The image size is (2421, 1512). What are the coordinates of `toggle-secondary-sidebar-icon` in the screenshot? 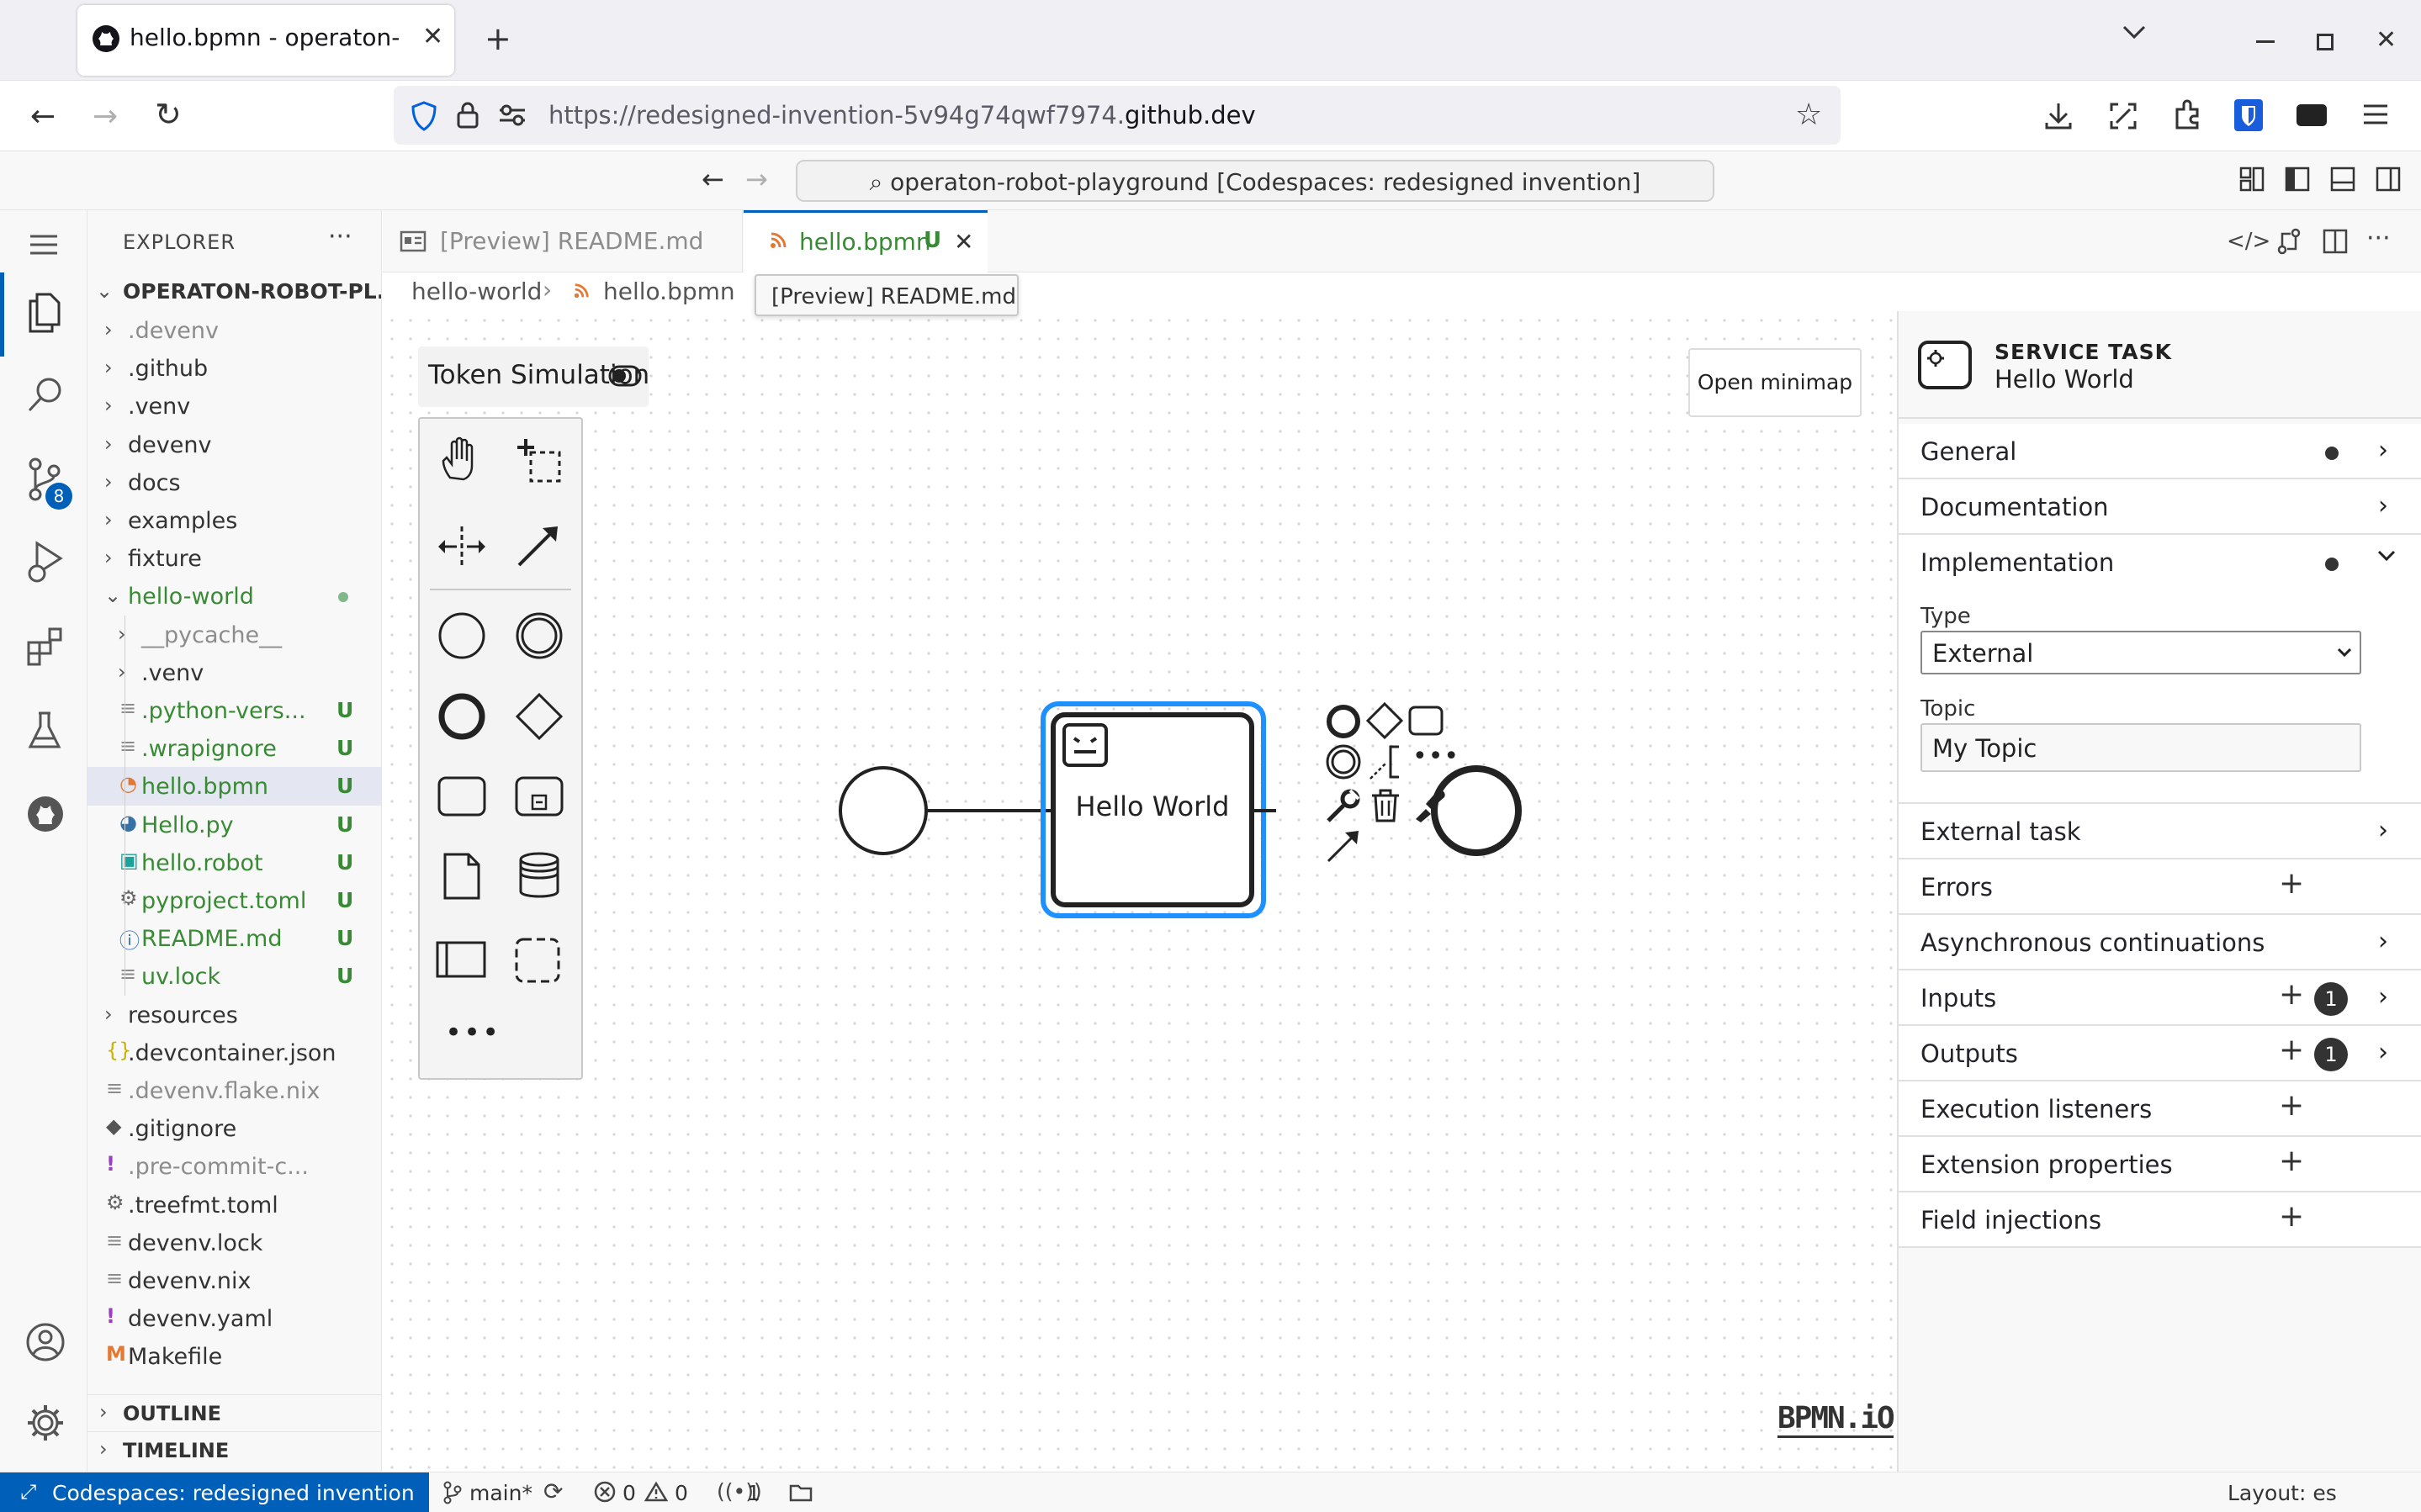 It's located at (2389, 179).